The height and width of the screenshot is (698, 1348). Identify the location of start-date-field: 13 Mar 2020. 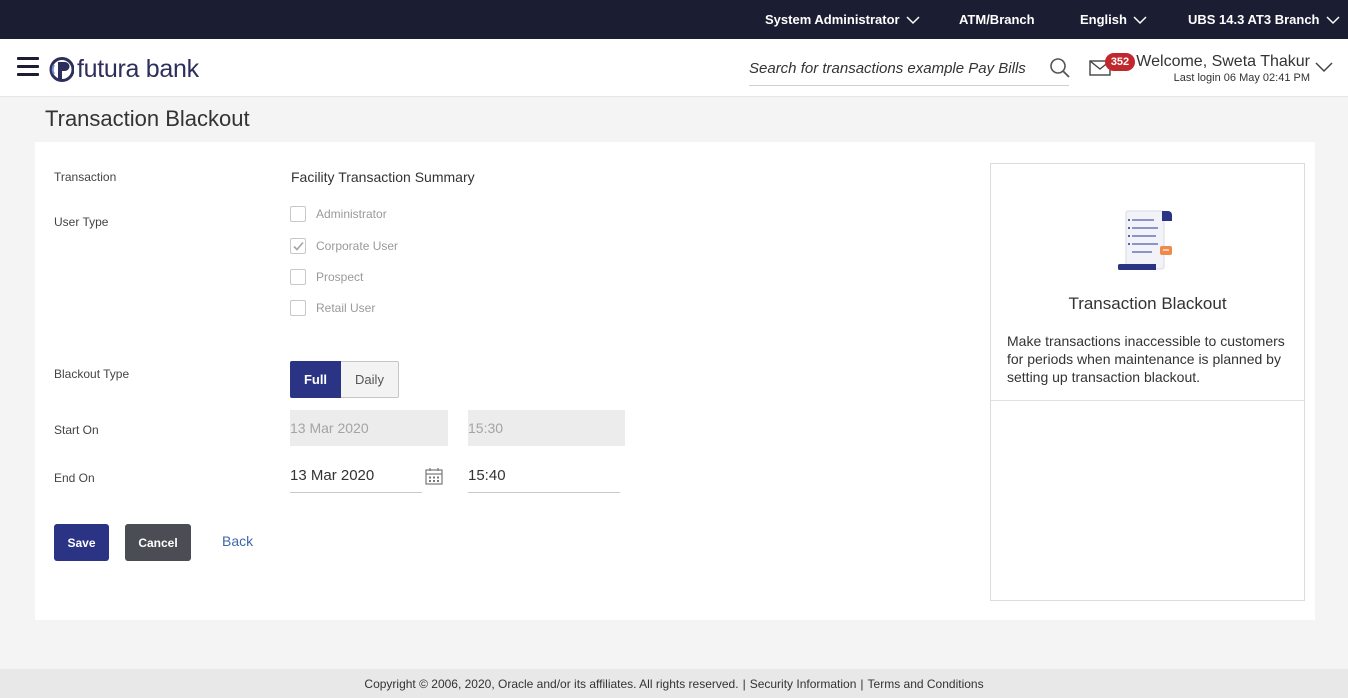
(369, 428).